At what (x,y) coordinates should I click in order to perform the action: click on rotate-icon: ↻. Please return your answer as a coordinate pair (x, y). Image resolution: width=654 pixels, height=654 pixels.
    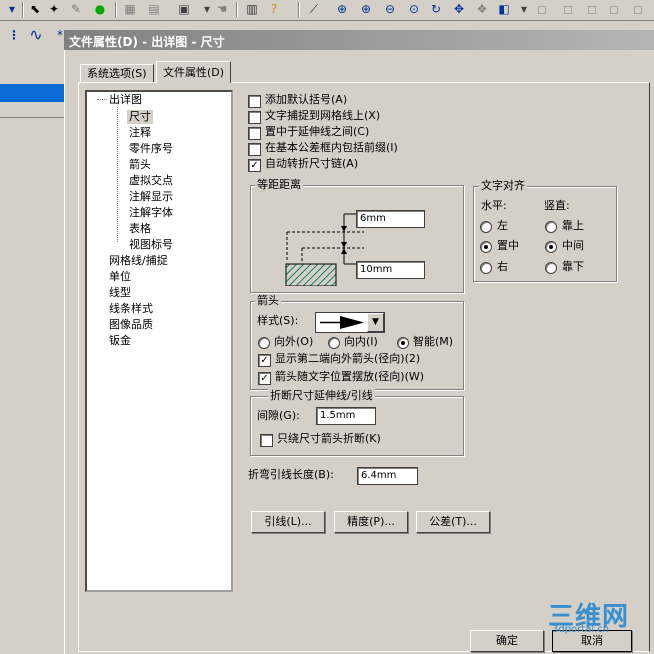
    Looking at the image, I should click on (436, 9).